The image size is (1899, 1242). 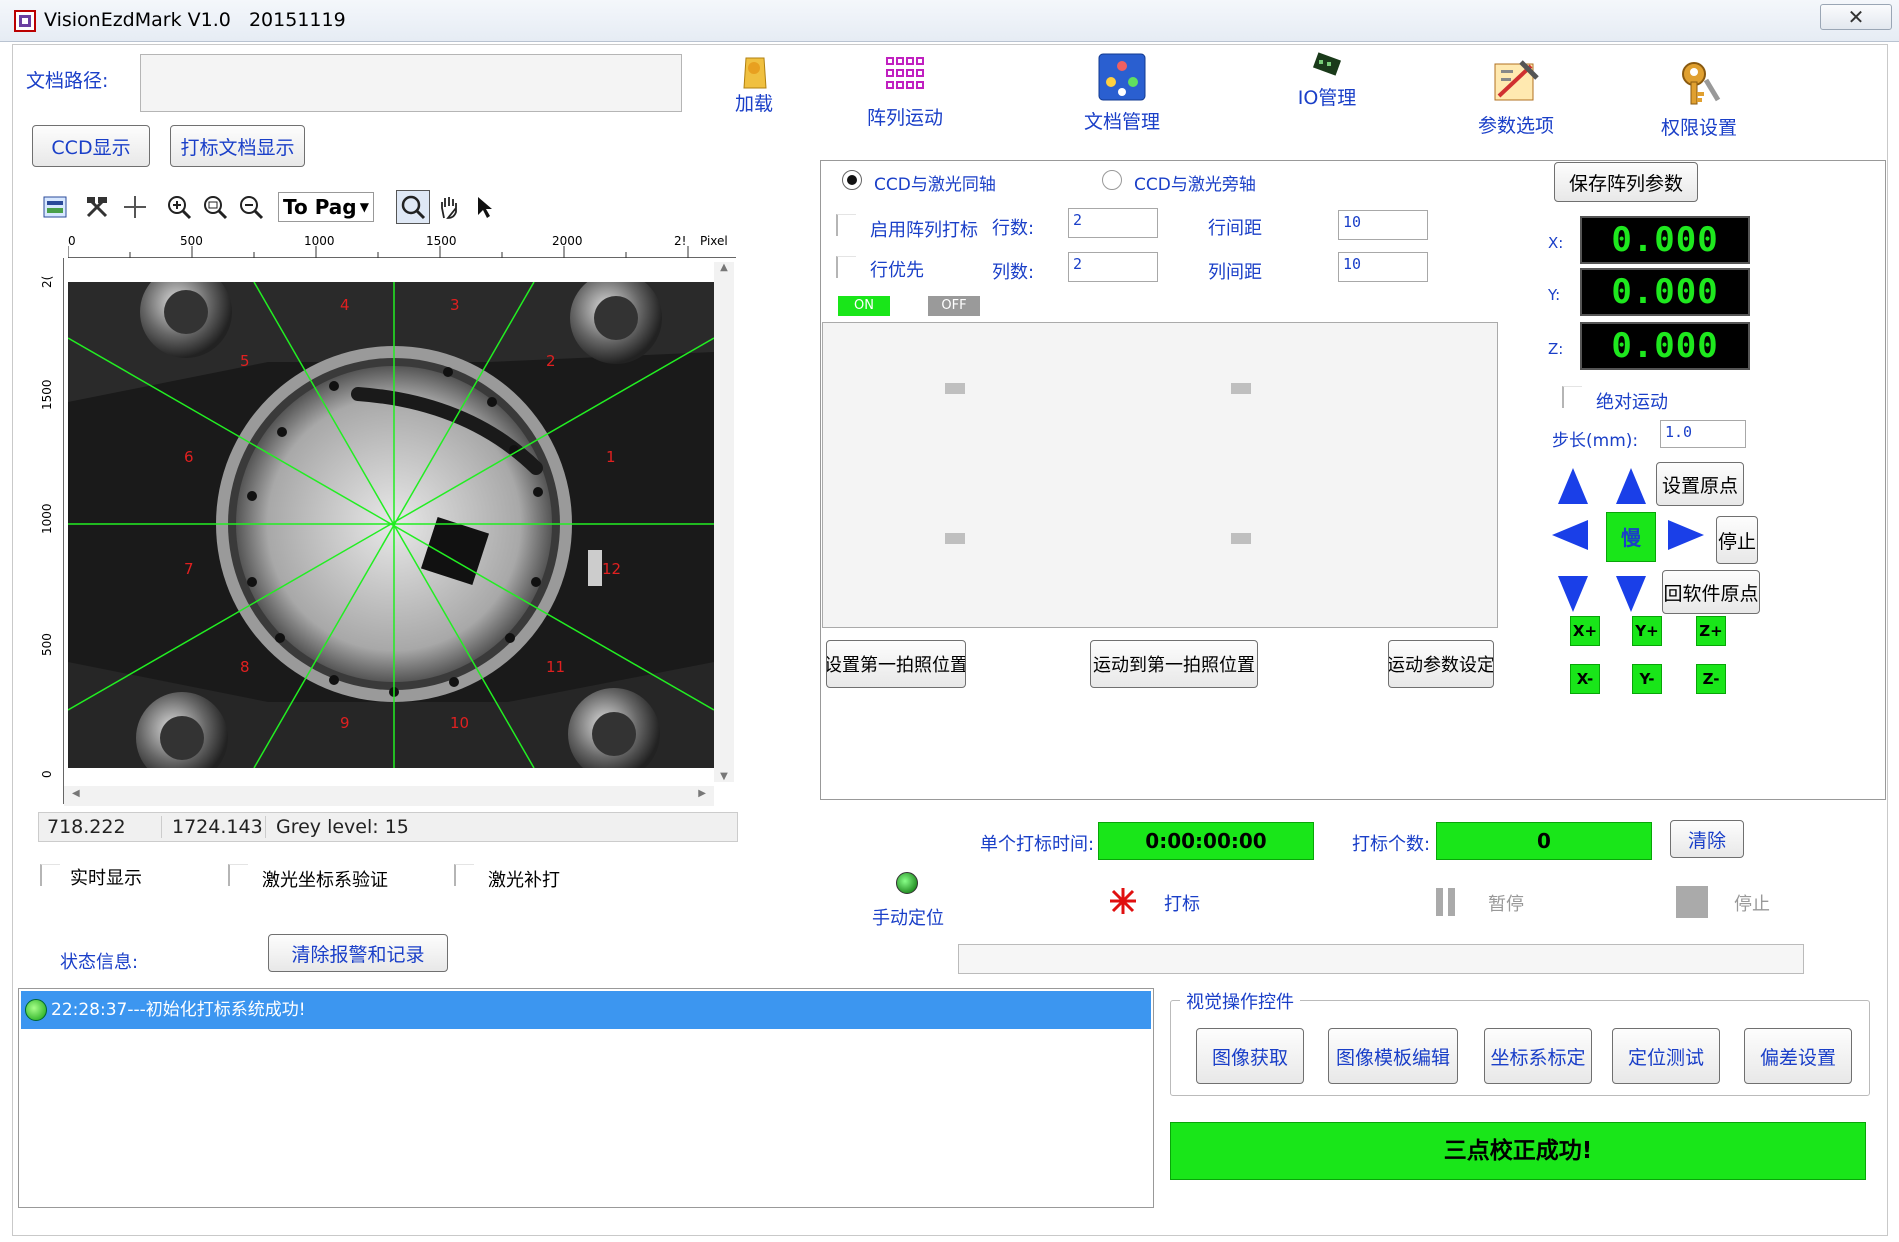 I want to click on z-plus-button: Z+, so click(x=1711, y=631).